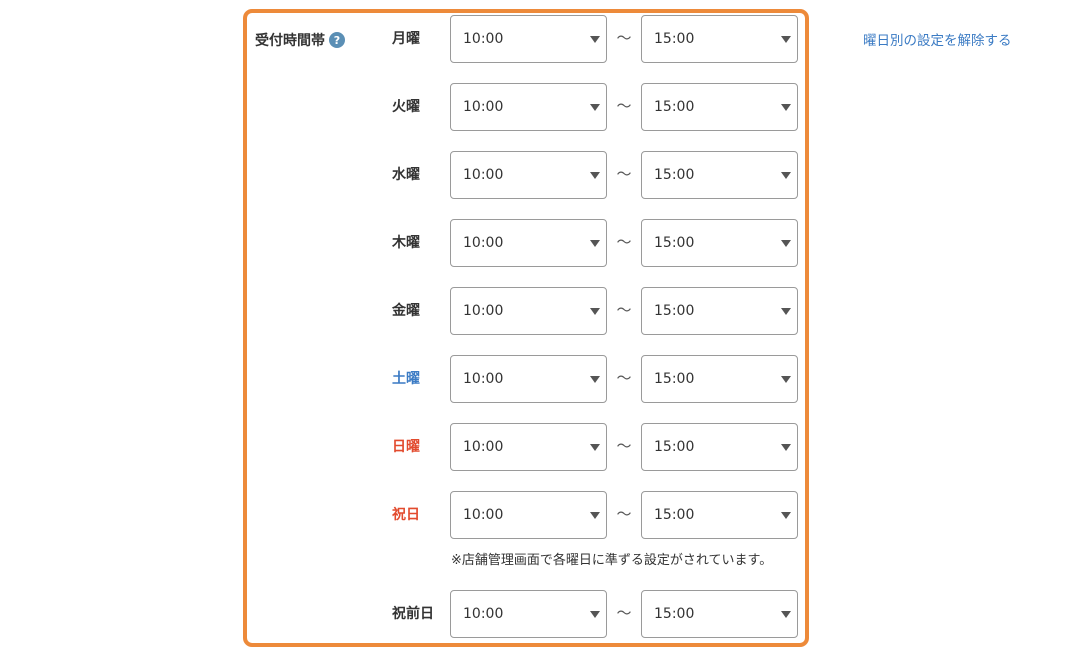 Image resolution: width=1080 pixels, height=650 pixels. What do you see at coordinates (406, 243) in the screenshot?
I see `day-label: 木曜` at bounding box center [406, 243].